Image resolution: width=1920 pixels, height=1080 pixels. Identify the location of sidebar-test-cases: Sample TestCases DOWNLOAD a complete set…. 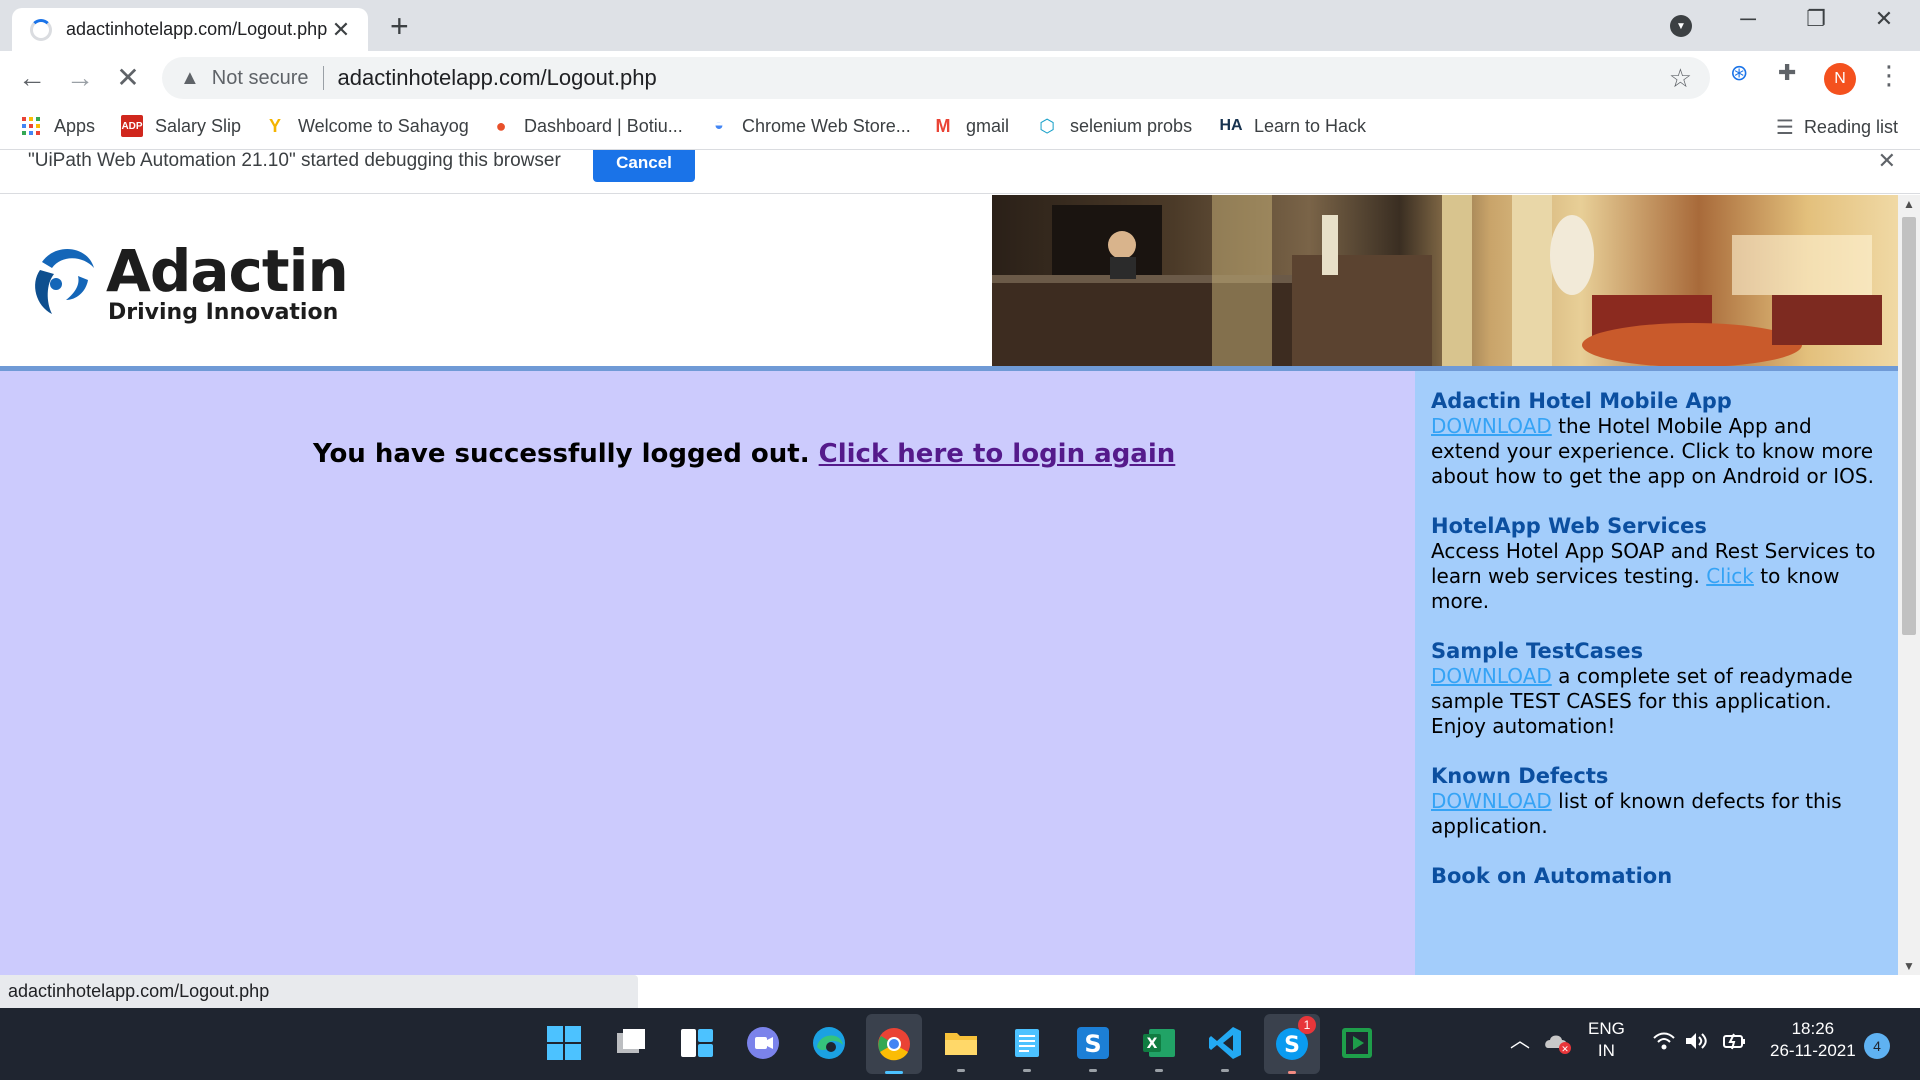
(1656, 689).